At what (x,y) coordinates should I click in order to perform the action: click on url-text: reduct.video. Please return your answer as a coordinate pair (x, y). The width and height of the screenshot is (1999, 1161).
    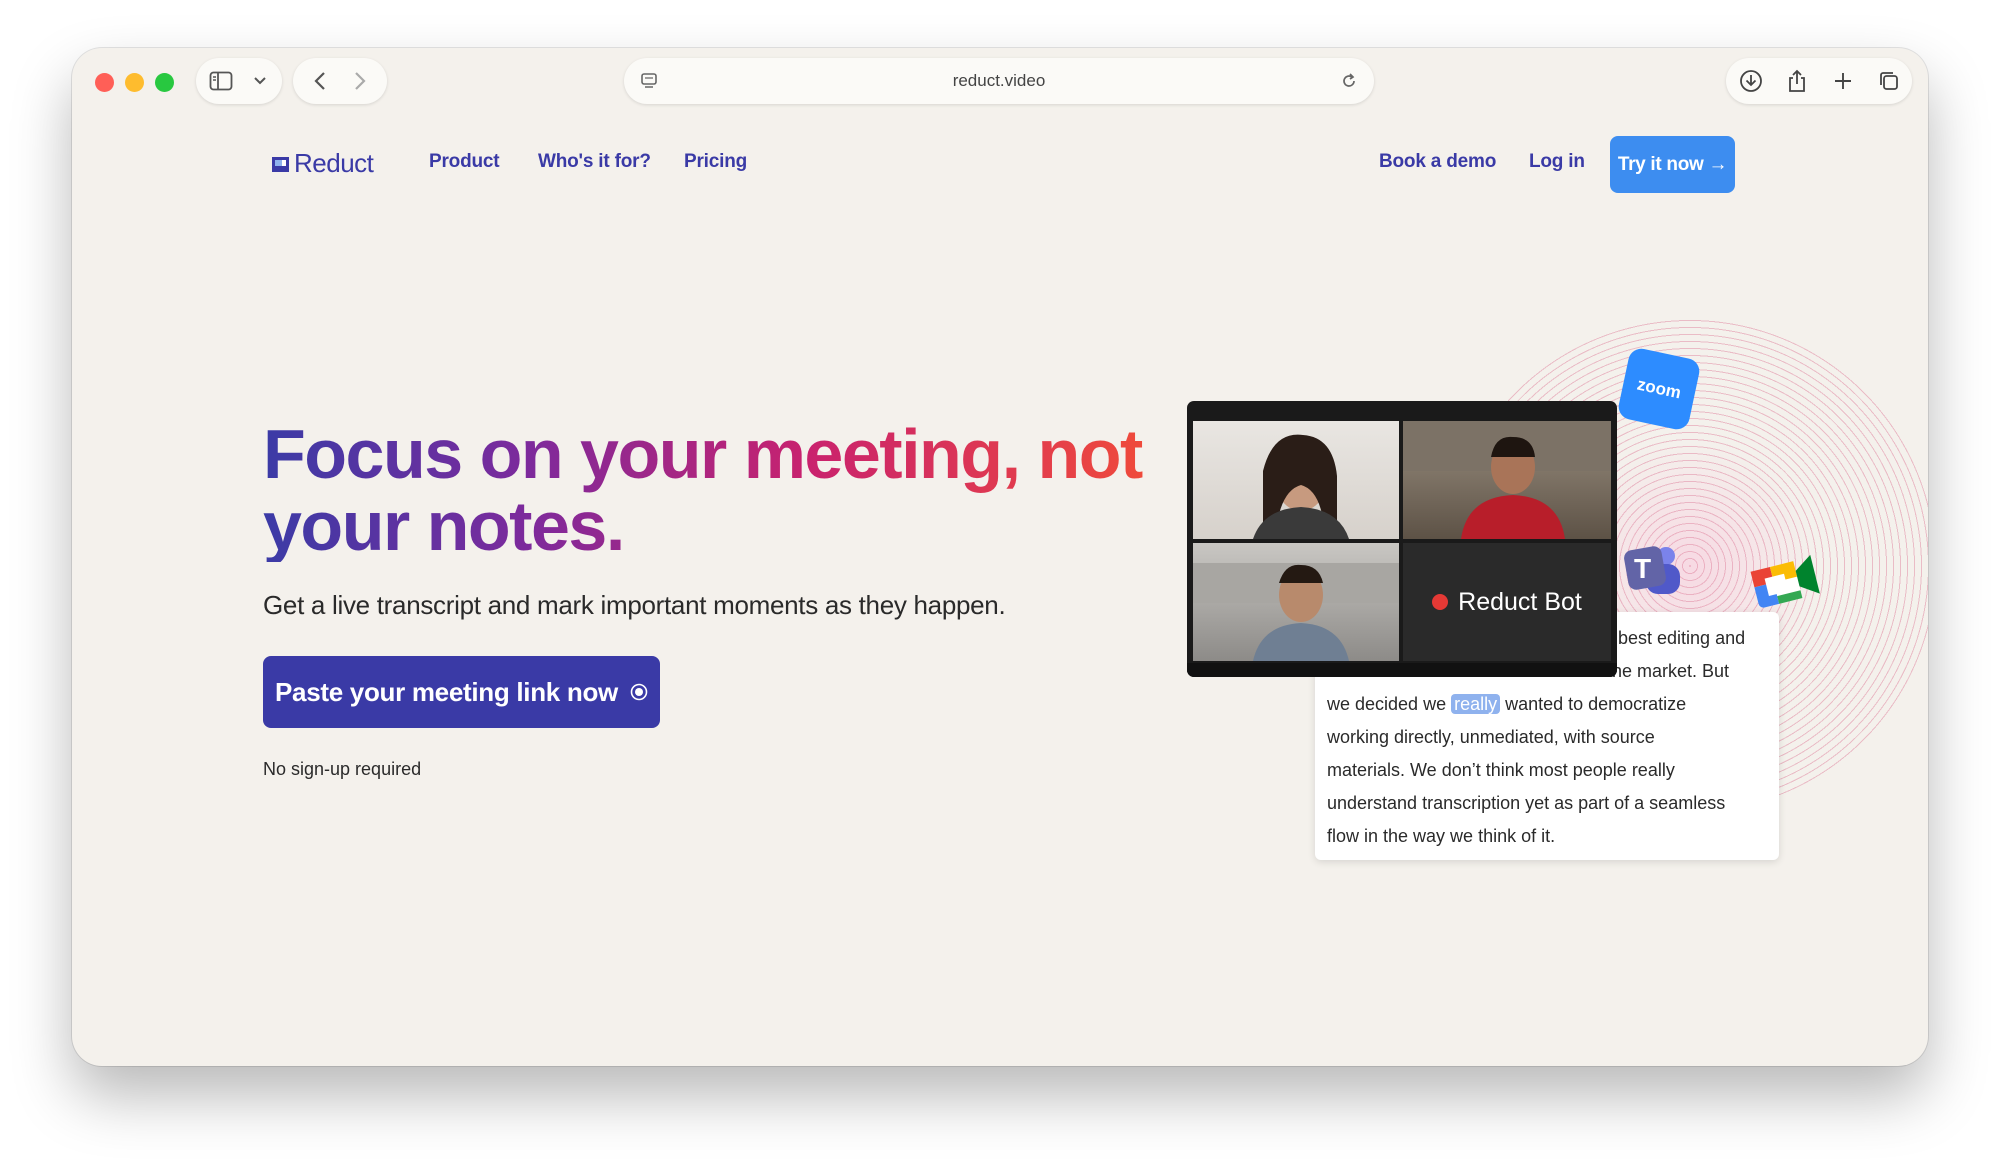
    Looking at the image, I should click on (999, 81).